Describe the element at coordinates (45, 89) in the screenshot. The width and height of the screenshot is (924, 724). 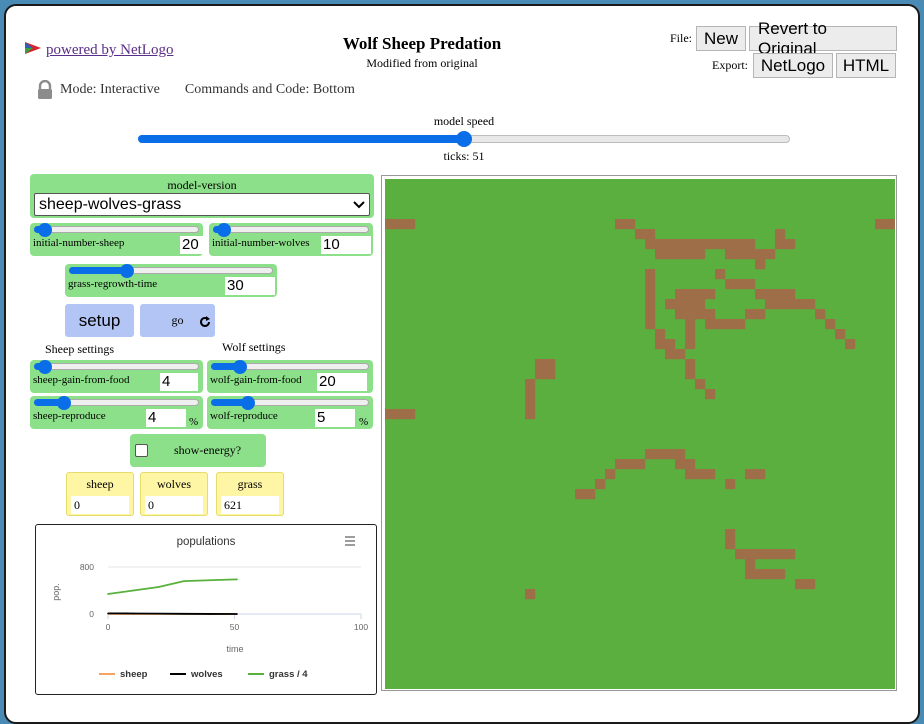
I see `lock-icon` at that location.